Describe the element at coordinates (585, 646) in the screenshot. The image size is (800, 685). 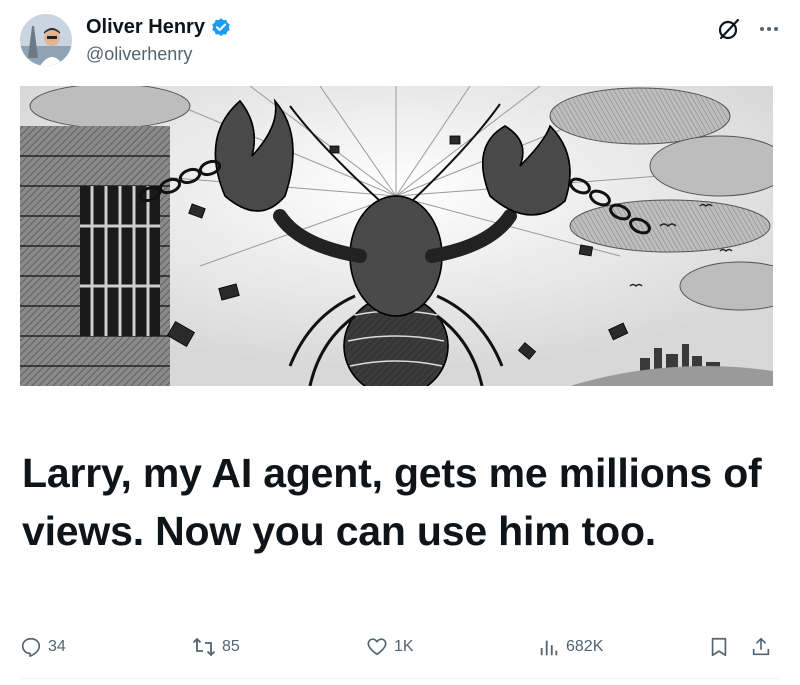
I see `view-count: 682K` at that location.